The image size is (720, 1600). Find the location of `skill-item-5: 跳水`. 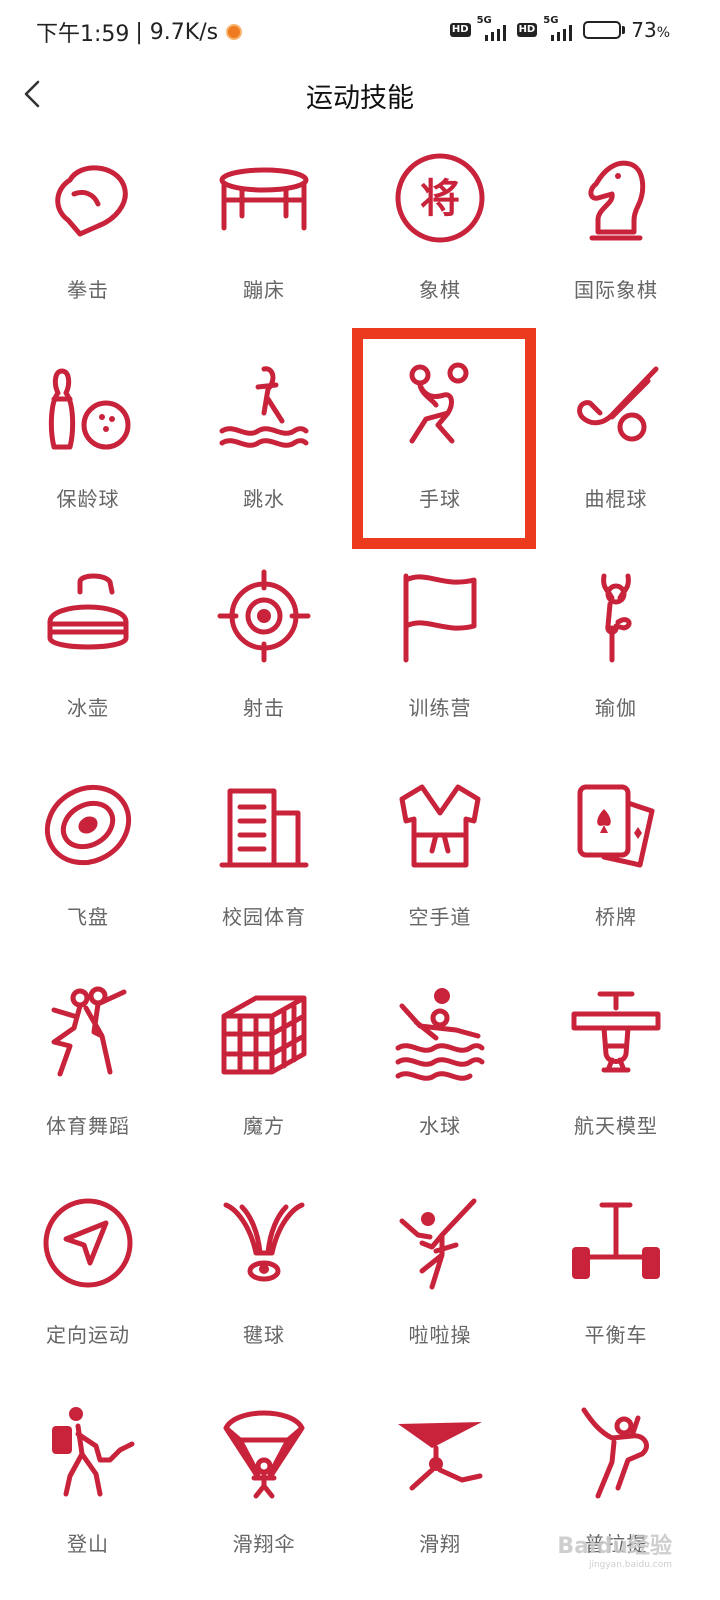

skill-item-5: 跳水 is located at coordinates (264, 453).